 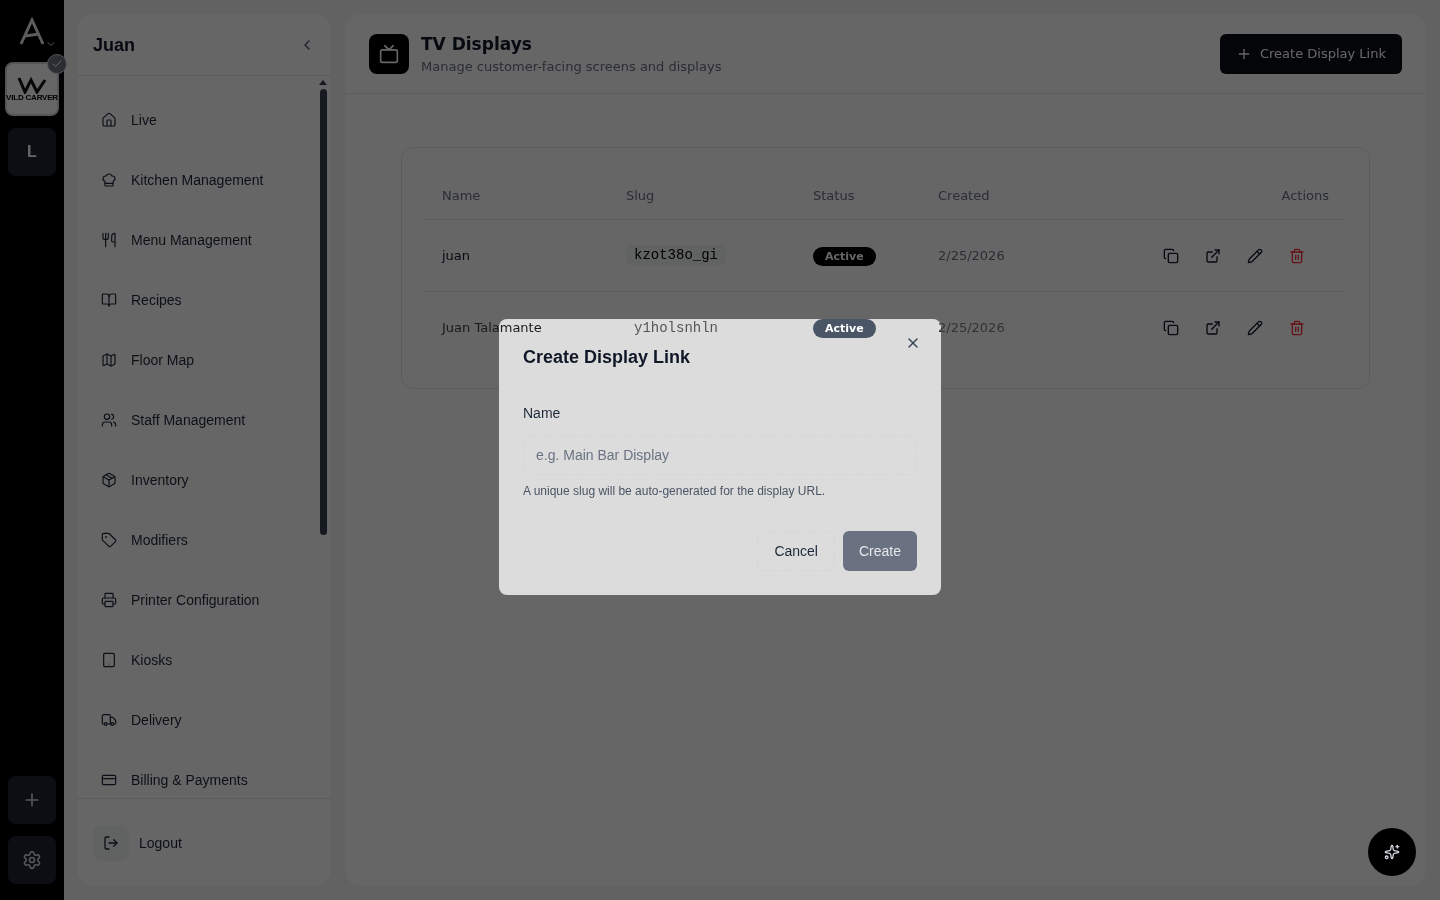 What do you see at coordinates (834, 195) in the screenshot?
I see `column-header: Status` at bounding box center [834, 195].